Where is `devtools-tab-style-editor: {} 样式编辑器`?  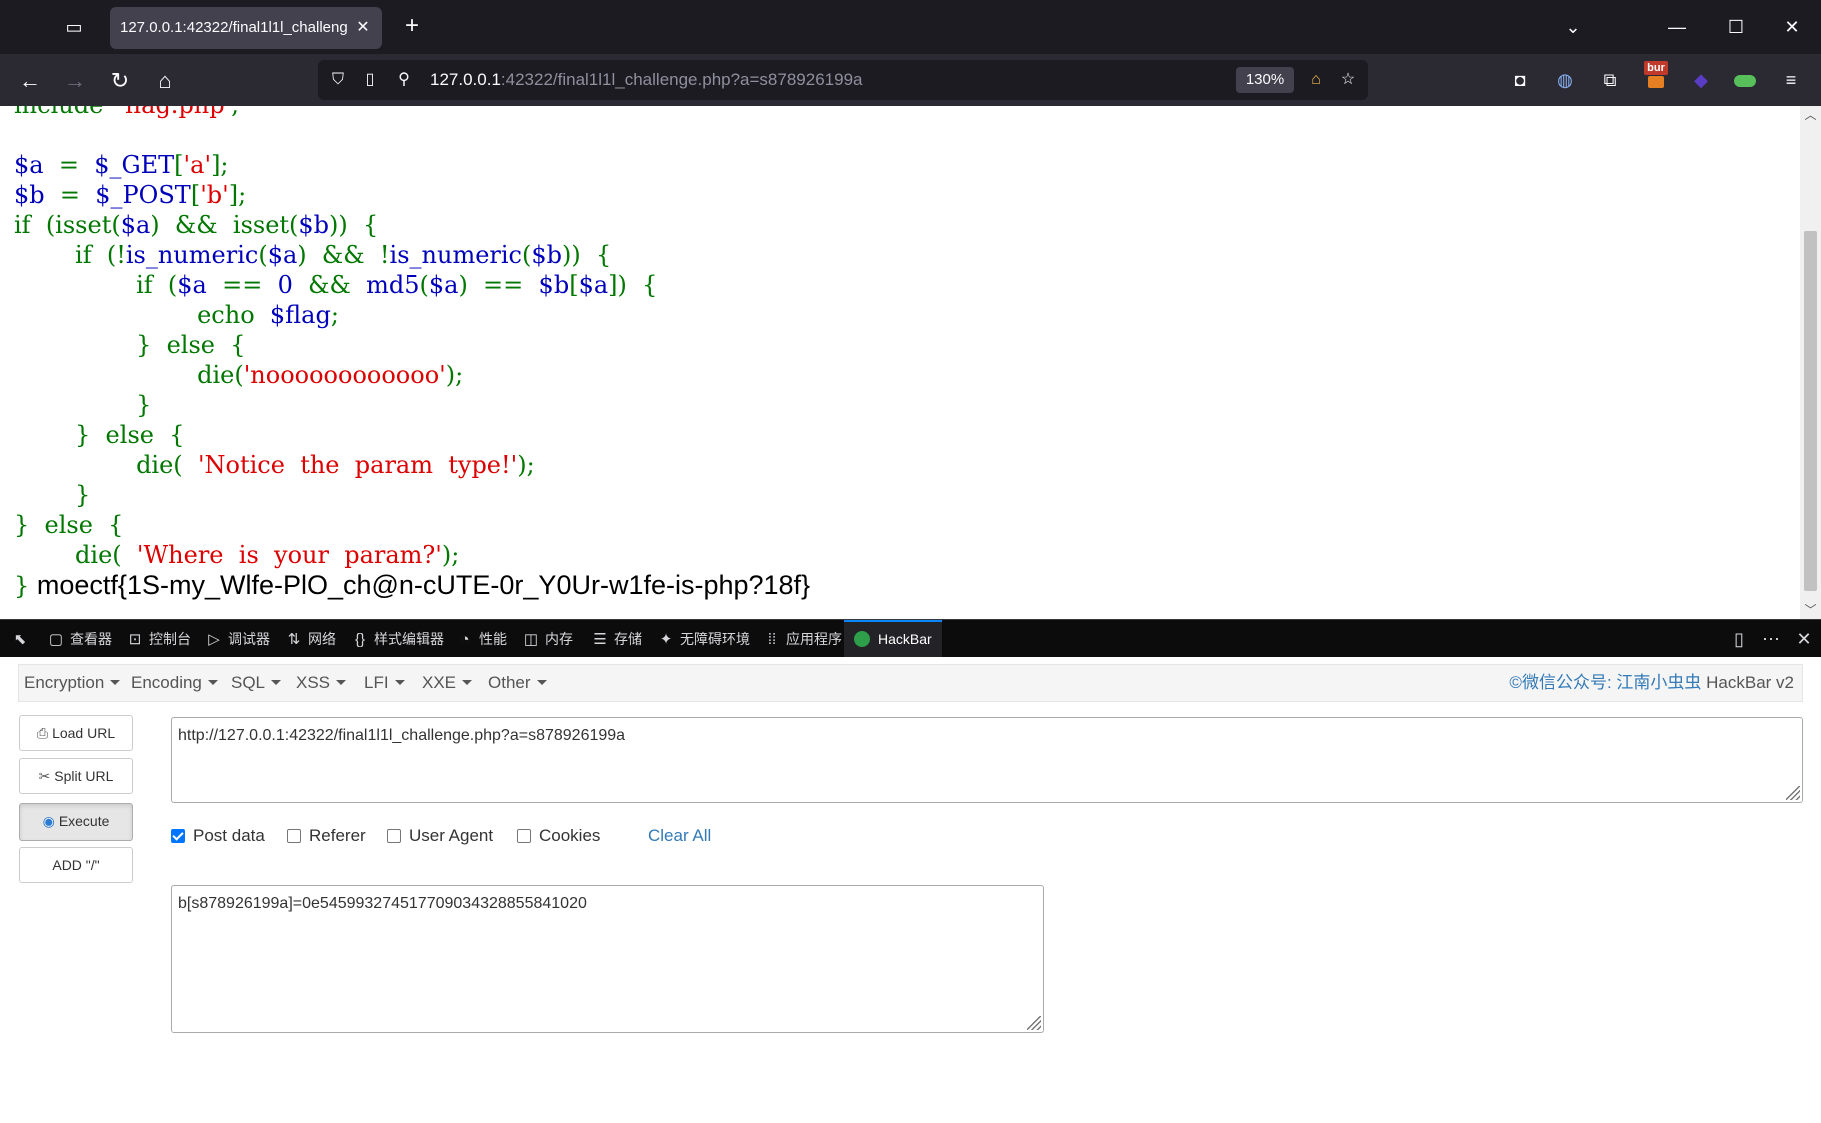
devtools-tab-style-editor: {} 样式编辑器 is located at coordinates (397, 639).